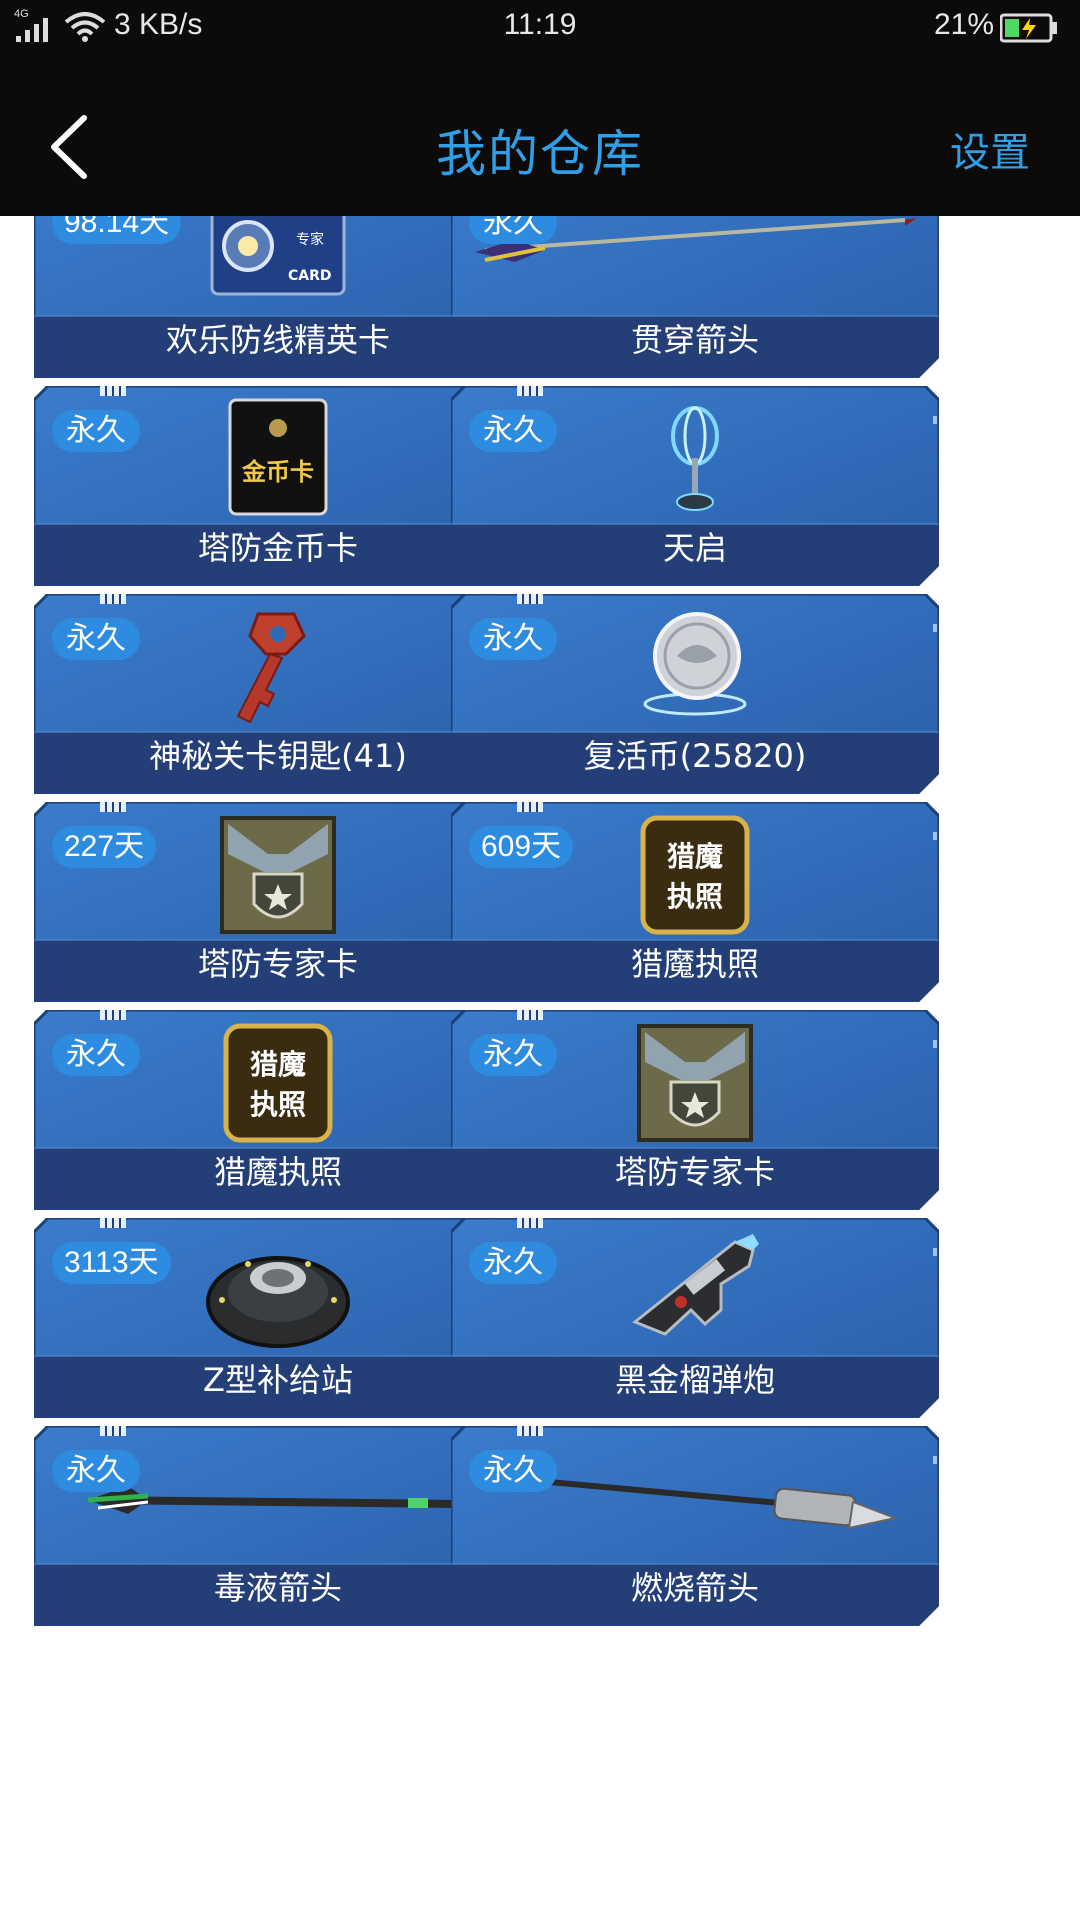 Image resolution: width=1080 pixels, height=1920 pixels. What do you see at coordinates (310, 276) in the screenshot?
I see `card-art-text: CARD` at bounding box center [310, 276].